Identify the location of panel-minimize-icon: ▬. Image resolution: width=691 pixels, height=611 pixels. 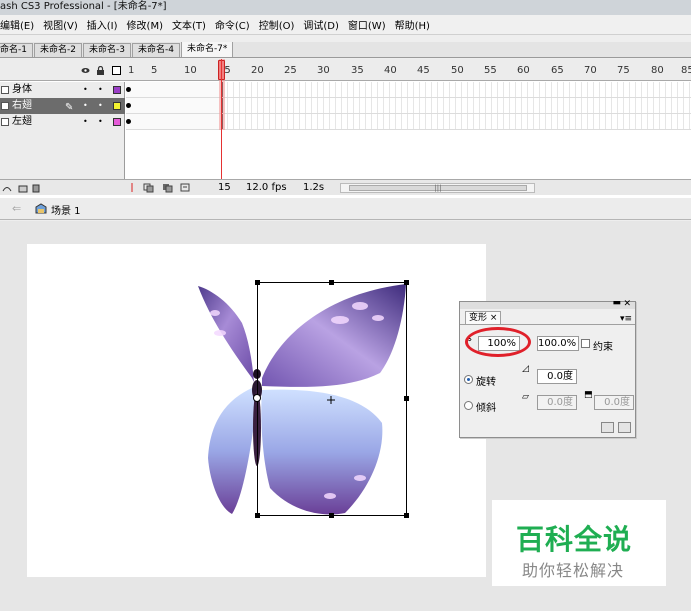
(616, 303).